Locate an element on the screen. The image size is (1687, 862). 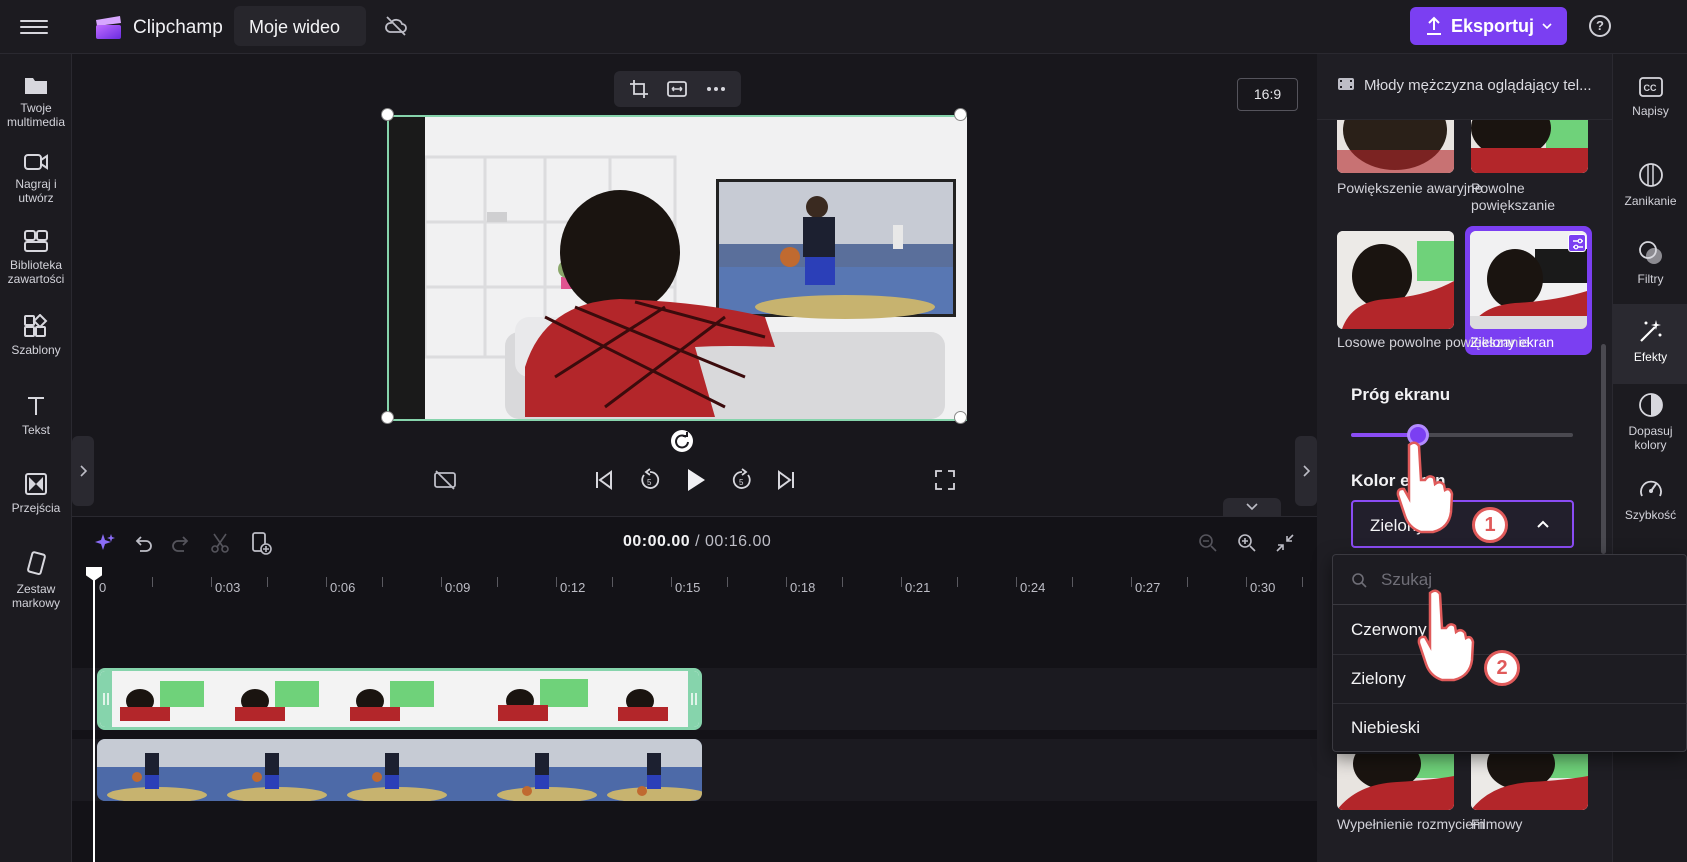
filters-icon is located at coordinates (1650, 252).